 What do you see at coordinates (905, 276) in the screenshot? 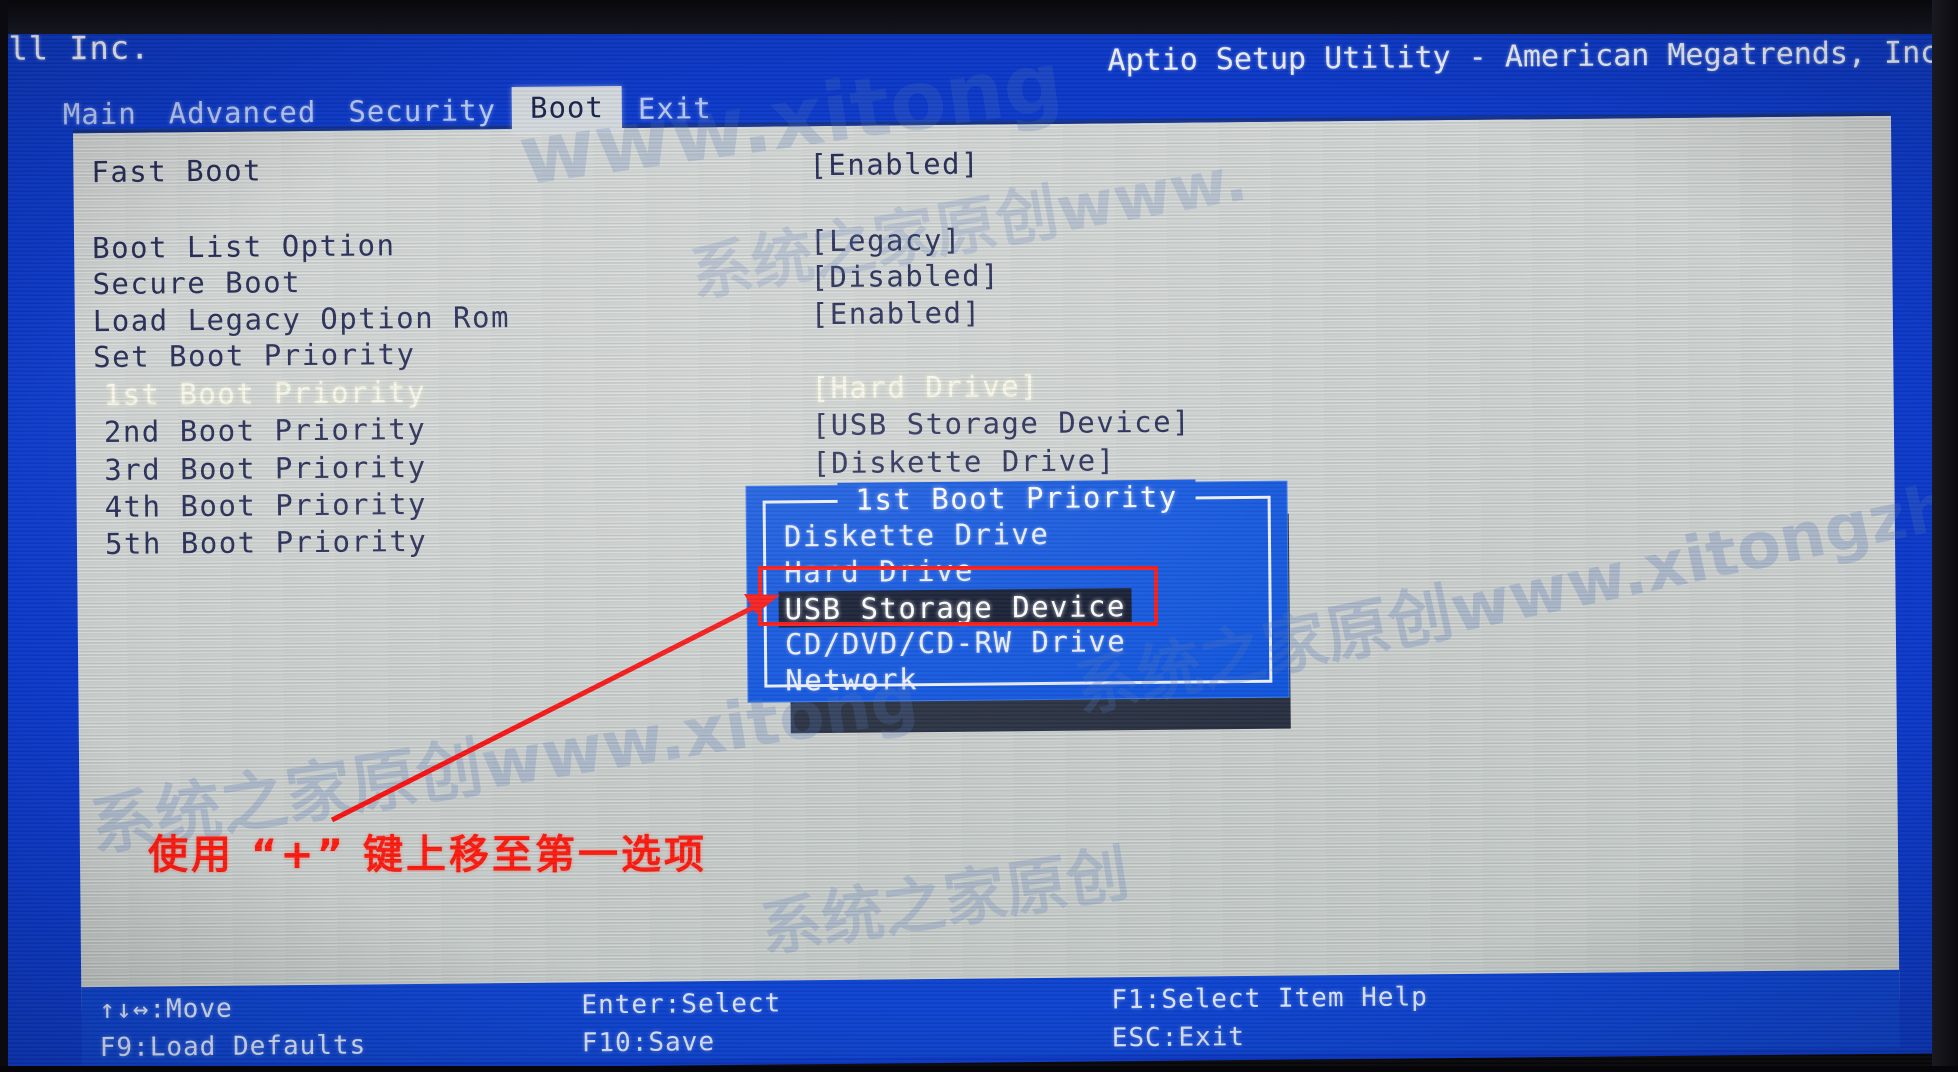
I see `setting-value: [Disabled]` at bounding box center [905, 276].